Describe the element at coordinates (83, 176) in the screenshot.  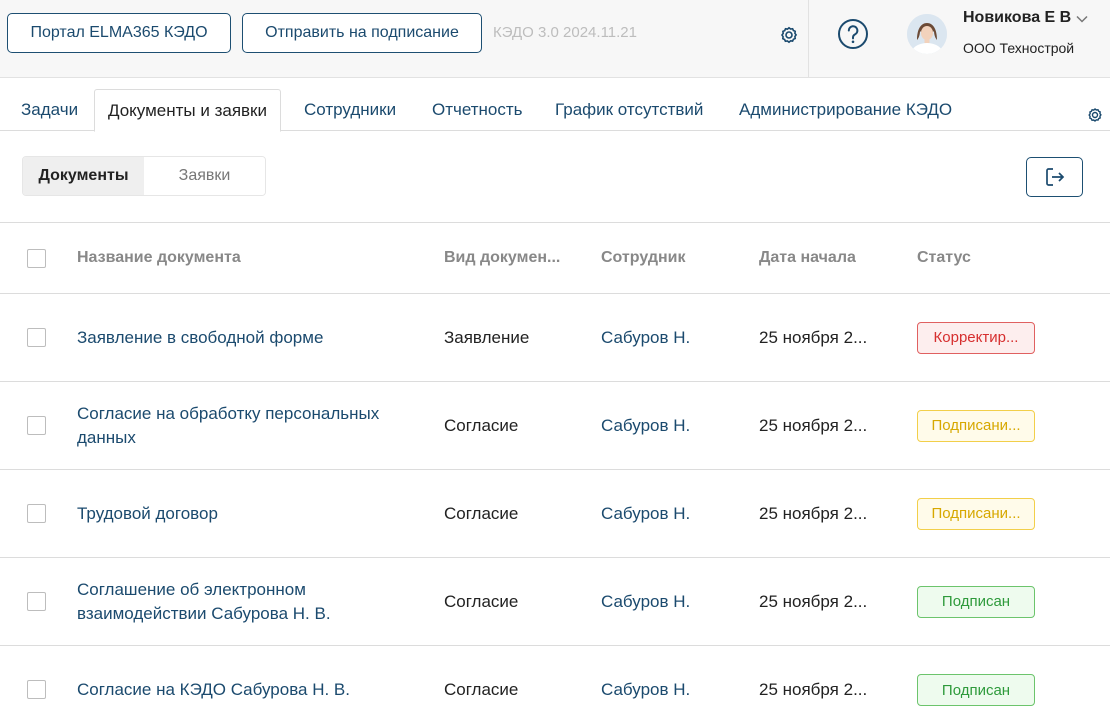
I see `segment-documents: Документы` at that location.